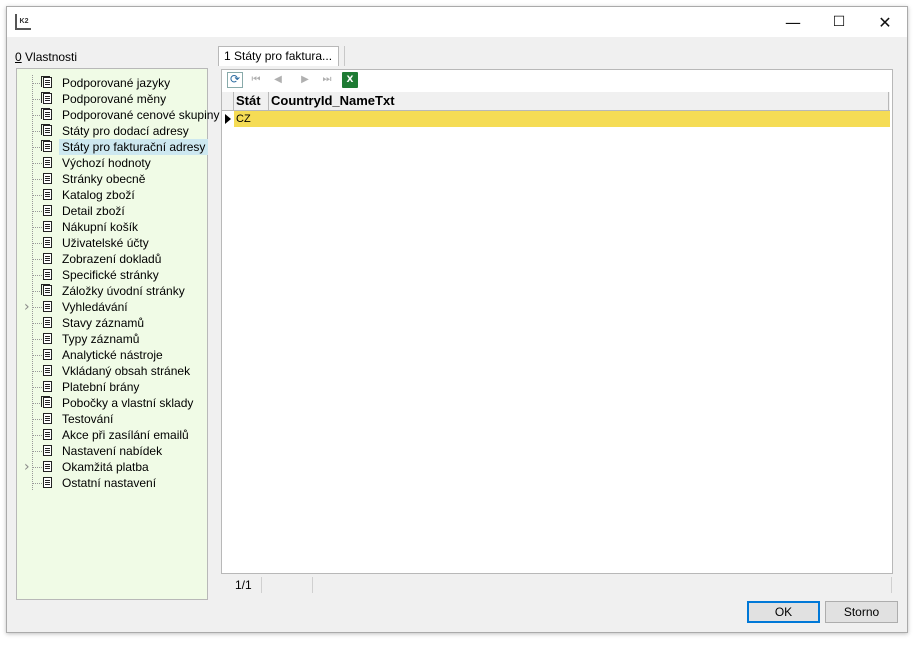  I want to click on tab-strip-divider, so click(344, 56).